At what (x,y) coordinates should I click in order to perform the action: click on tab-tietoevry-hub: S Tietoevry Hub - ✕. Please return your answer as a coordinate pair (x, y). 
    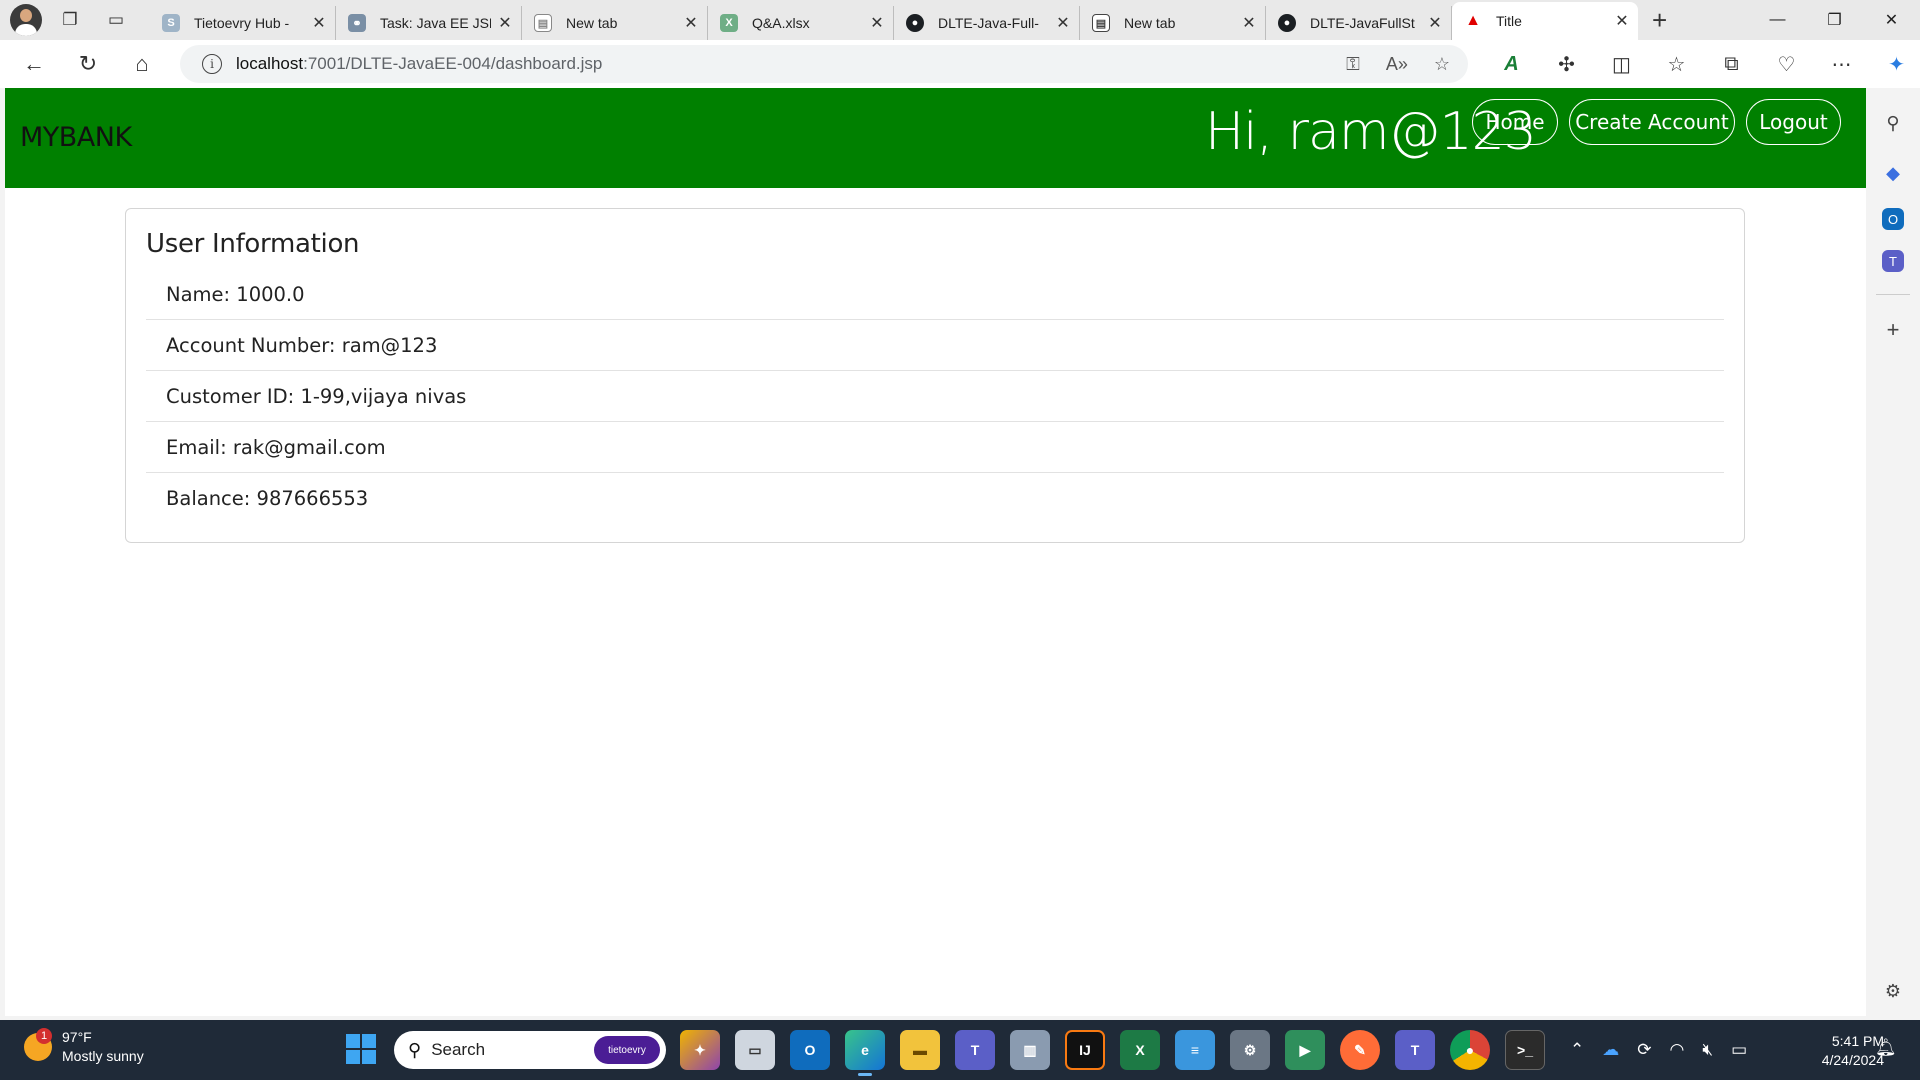
    Looking at the image, I should click on (243, 23).